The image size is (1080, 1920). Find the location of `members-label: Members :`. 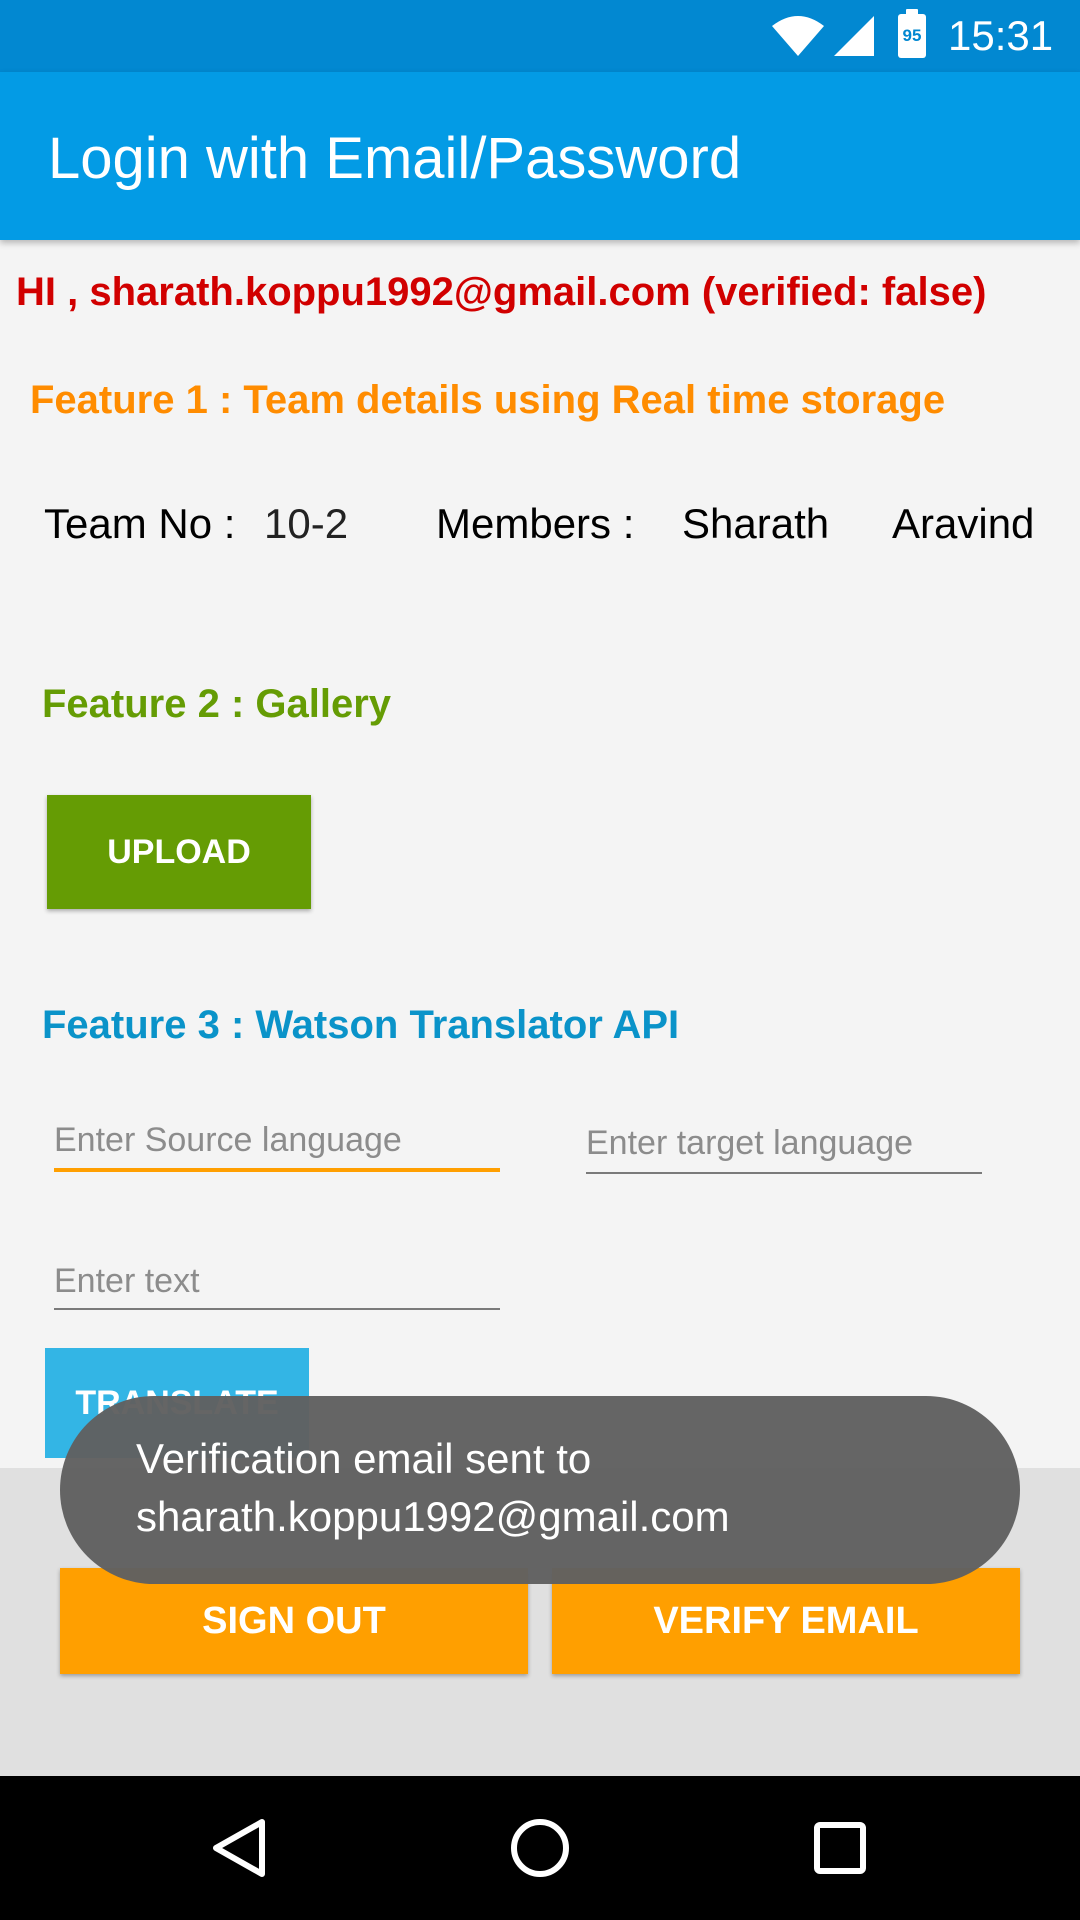

members-label: Members : is located at coordinates (535, 523).